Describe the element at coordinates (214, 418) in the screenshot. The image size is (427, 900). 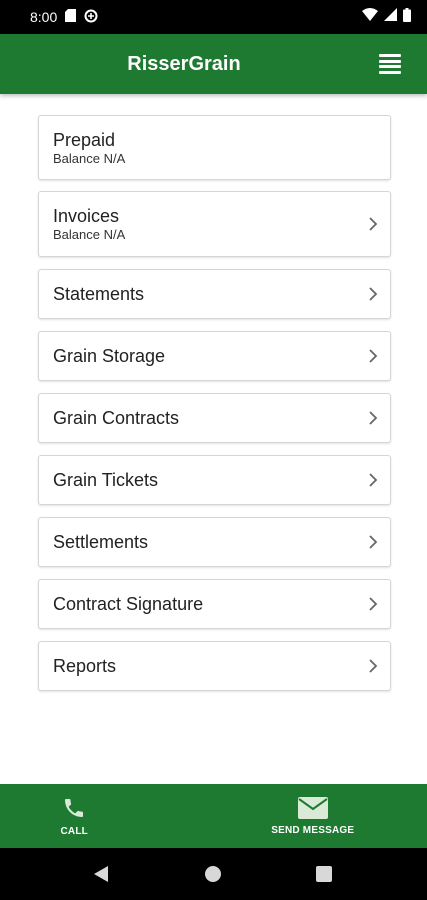
I see `menu-item-grain-contracts: Grain Contracts` at that location.